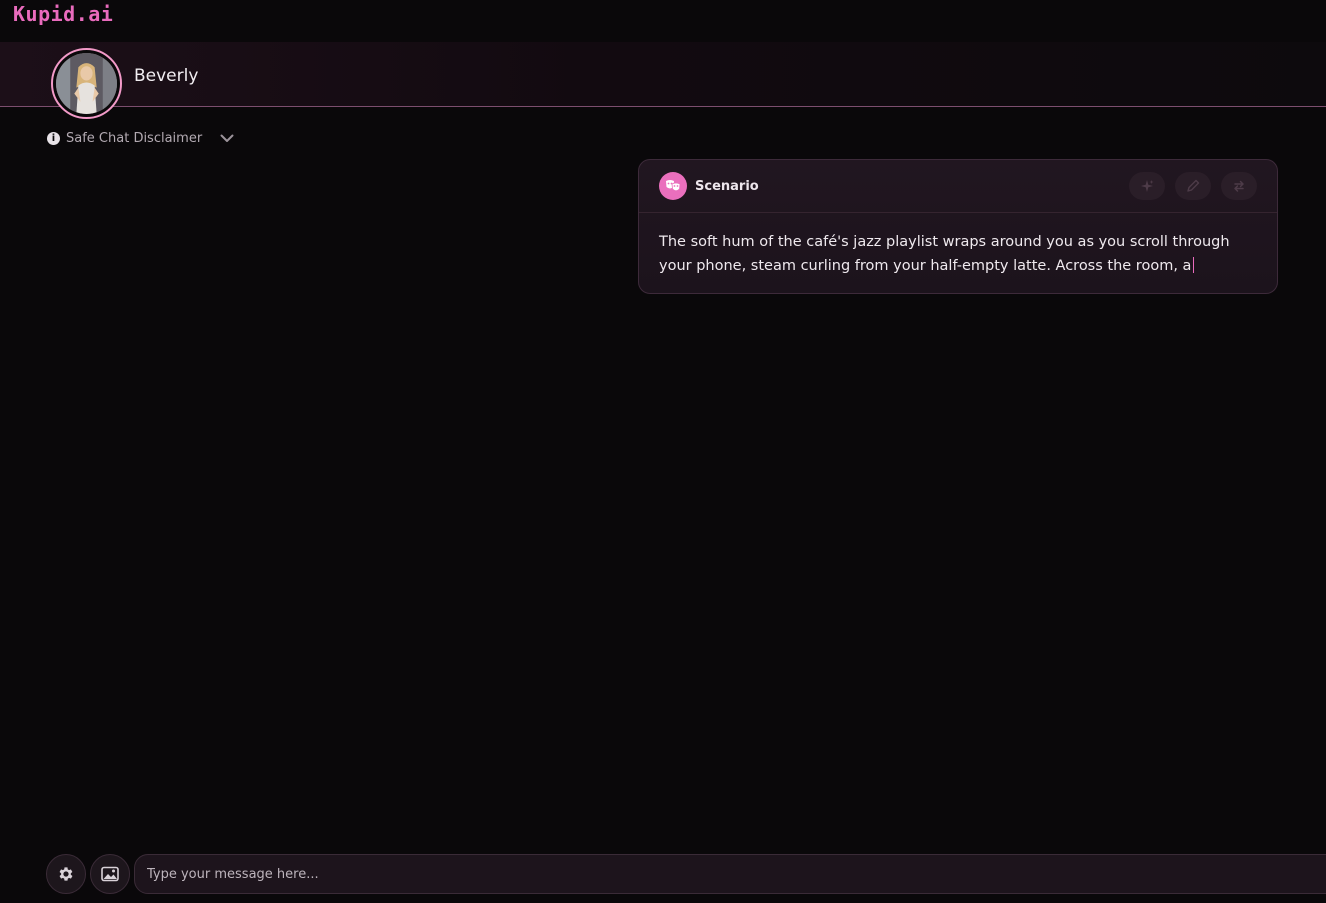 The image size is (1326, 903). Describe the element at coordinates (663, 80) in the screenshot. I see `chat-header: Beverly` at that location.